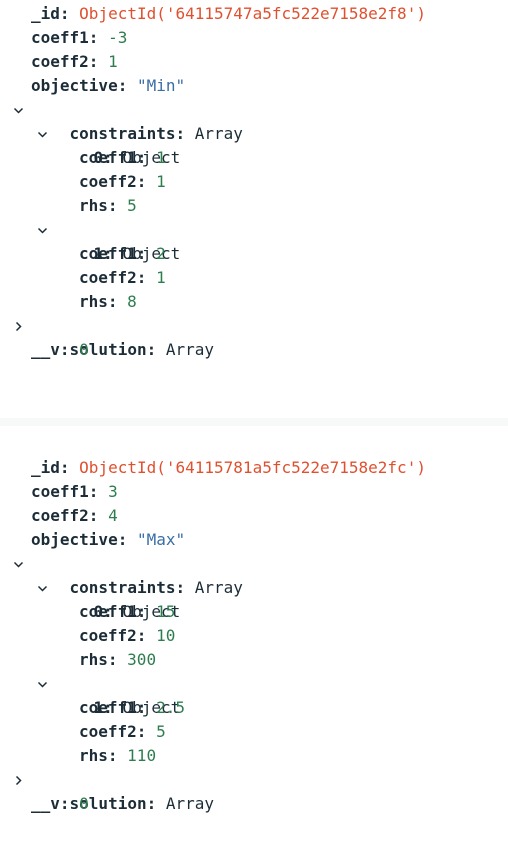 This screenshot has width=508, height=848. Describe the element at coordinates (254, 756) in the screenshot. I see `field-rhs: rhs: 110` at that location.